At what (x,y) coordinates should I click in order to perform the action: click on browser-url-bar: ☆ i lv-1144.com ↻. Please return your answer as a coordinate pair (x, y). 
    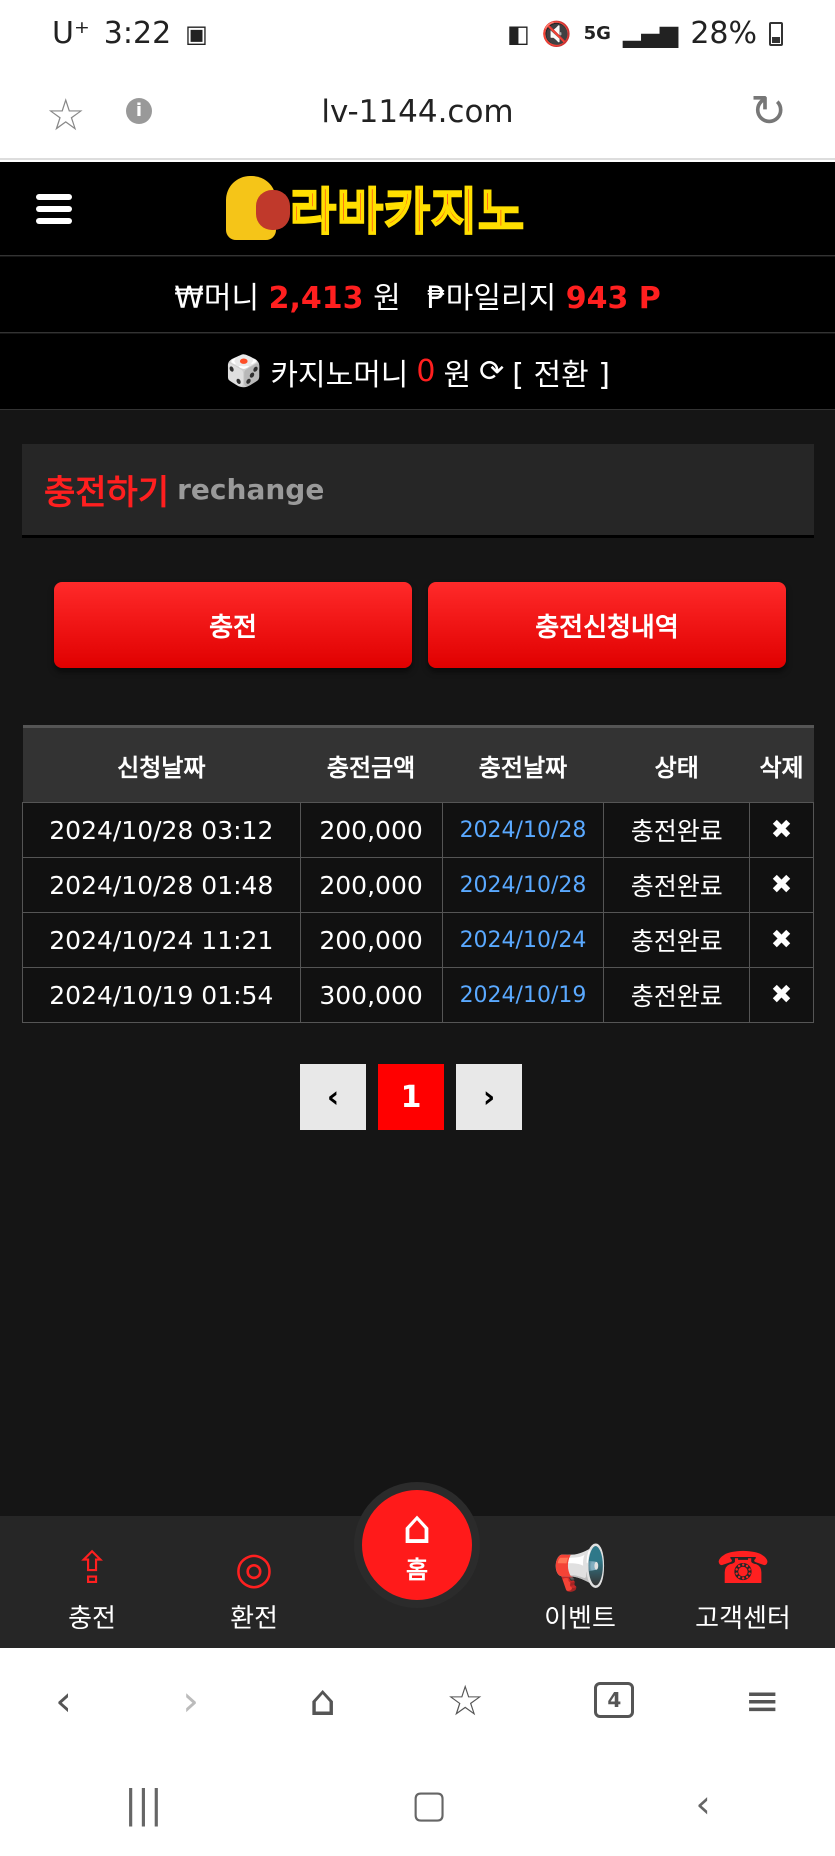
    Looking at the image, I should click on (417, 116).